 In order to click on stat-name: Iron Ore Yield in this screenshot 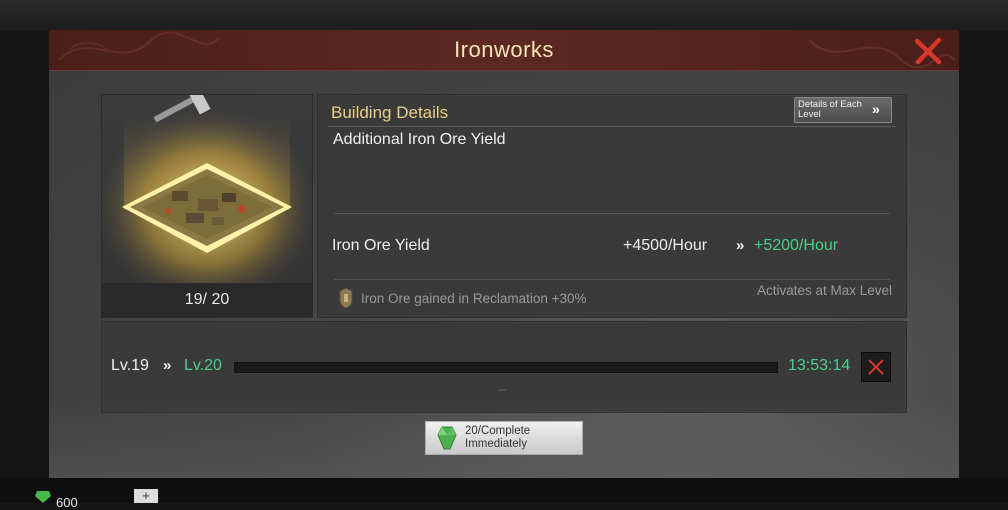, I will do `click(381, 245)`.